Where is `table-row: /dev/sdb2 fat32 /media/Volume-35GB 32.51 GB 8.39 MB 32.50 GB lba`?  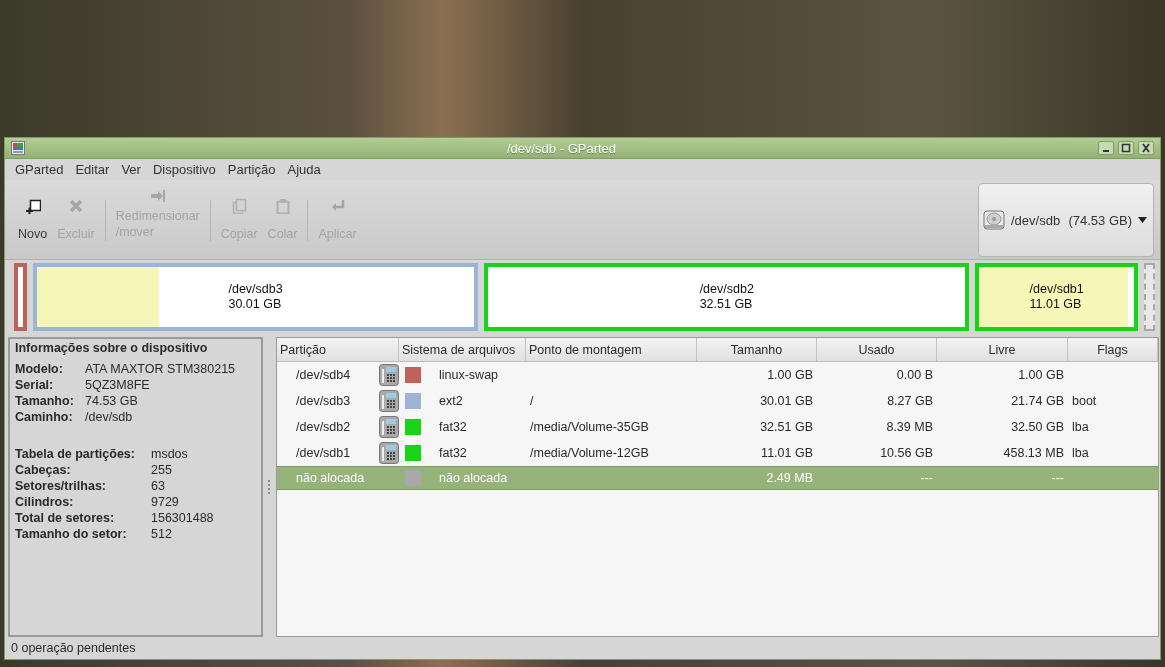 table-row: /dev/sdb2 fat32 /media/Volume-35GB 32.51 GB 8.39 MB 32.50 GB lba is located at coordinates (717, 427).